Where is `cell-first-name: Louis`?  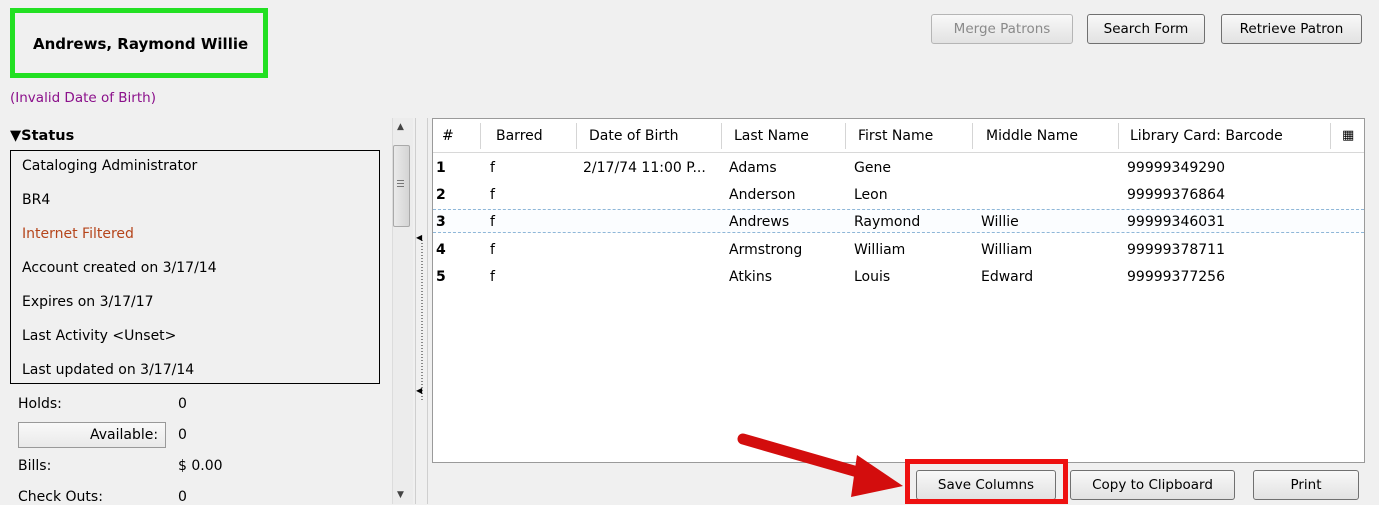 cell-first-name: Louis is located at coordinates (872, 277).